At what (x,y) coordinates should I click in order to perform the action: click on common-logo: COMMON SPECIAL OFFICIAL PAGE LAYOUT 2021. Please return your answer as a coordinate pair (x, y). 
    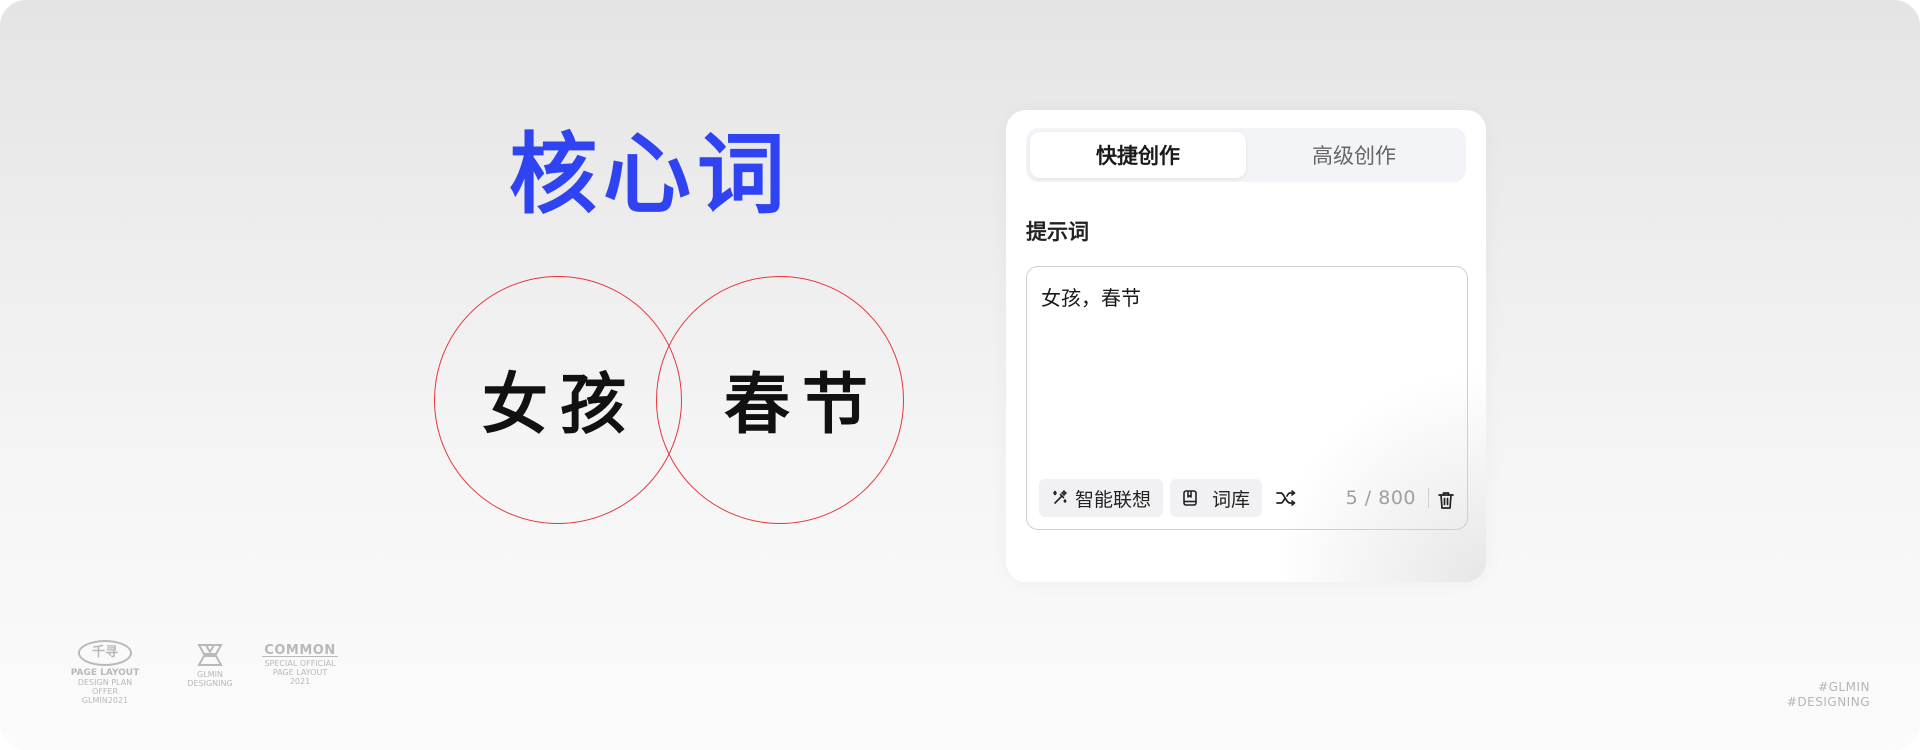
    Looking at the image, I should click on (300, 665).